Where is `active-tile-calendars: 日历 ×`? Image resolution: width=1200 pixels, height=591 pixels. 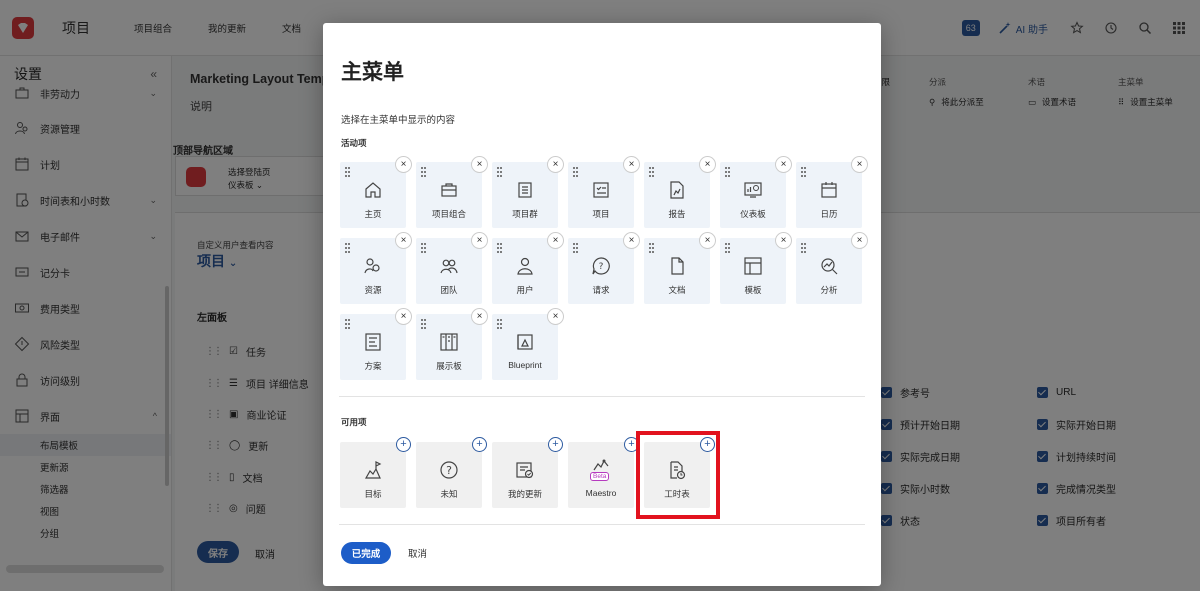
active-tile-calendars: 日历 × is located at coordinates (831, 192).